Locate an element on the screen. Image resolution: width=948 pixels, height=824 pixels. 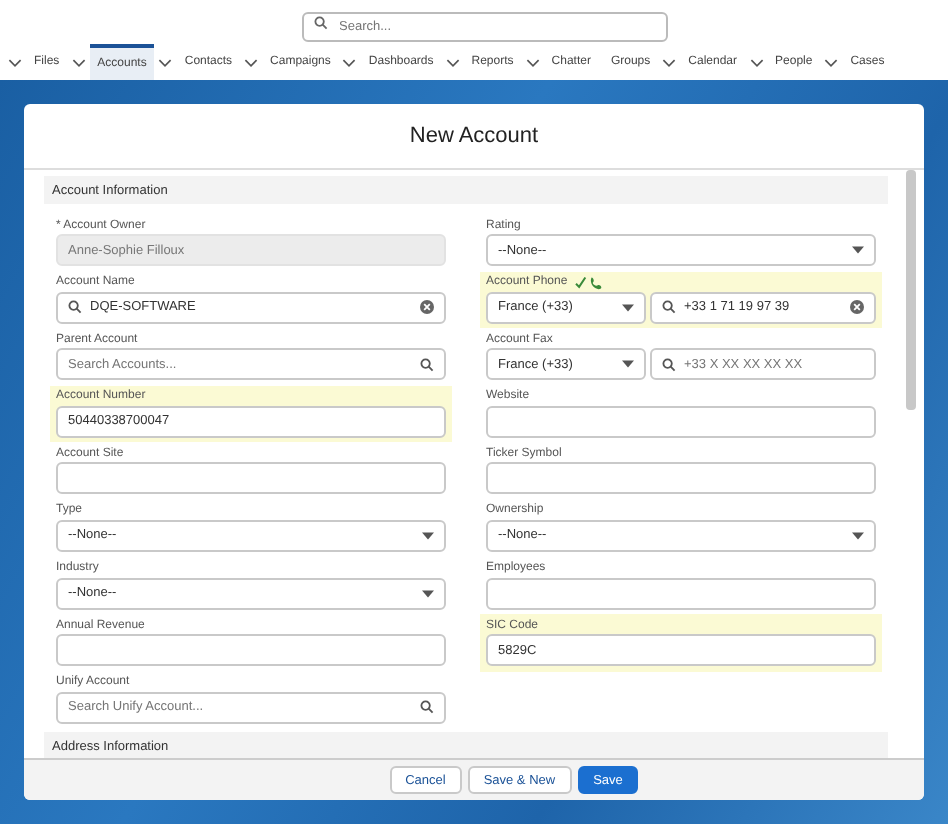
modal-title: New Account is located at coordinates (474, 136).